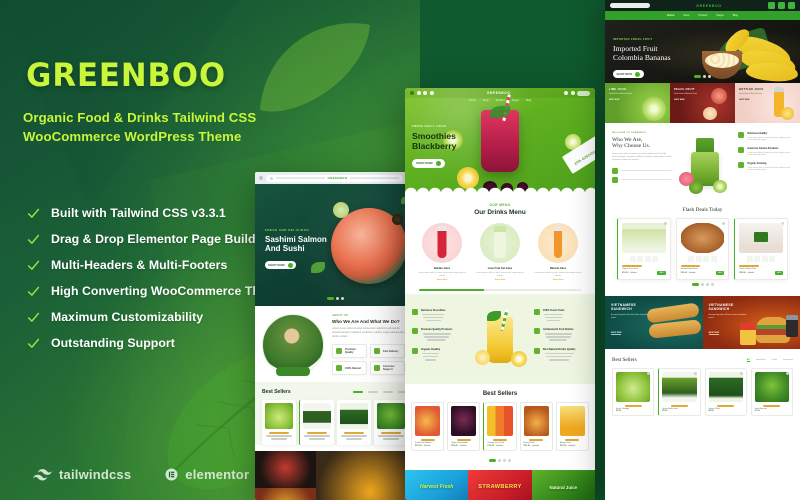  What do you see at coordinates (572, 427) in the screenshot?
I see `product-card: Mango Juice $14.00 $19.00` at bounding box center [572, 427].